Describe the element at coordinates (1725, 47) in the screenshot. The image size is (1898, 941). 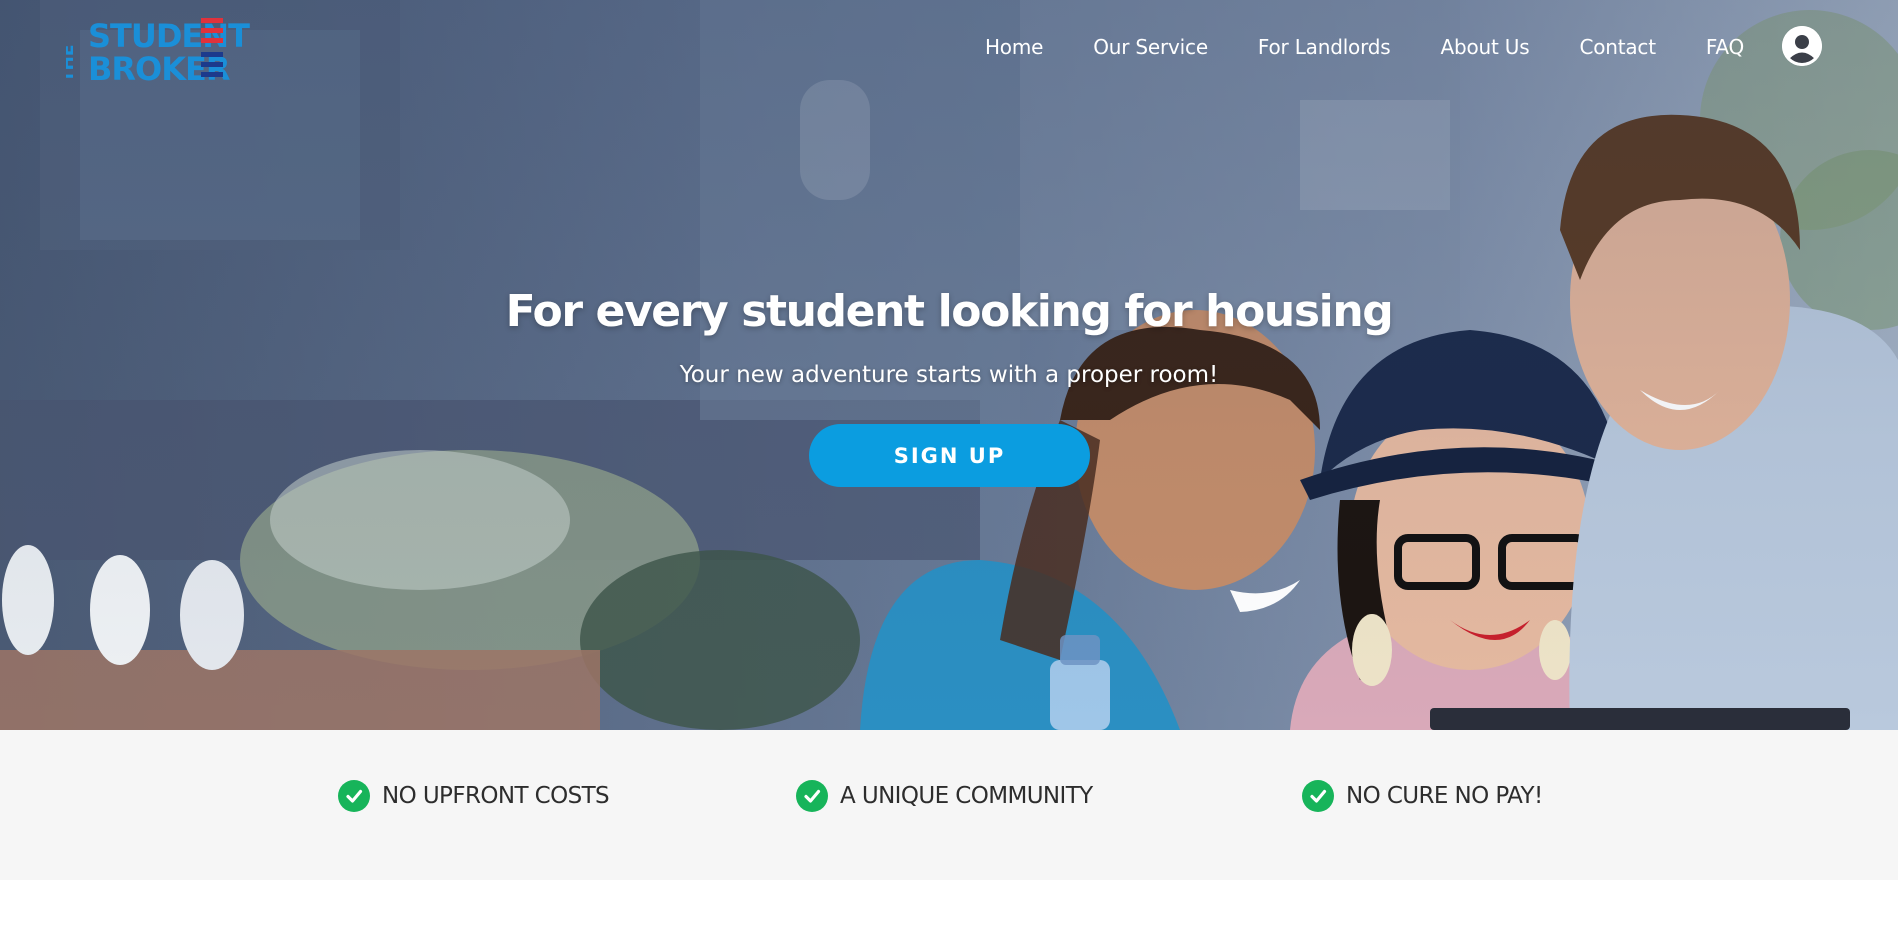
I see `nav-faq: FAQ` at that location.